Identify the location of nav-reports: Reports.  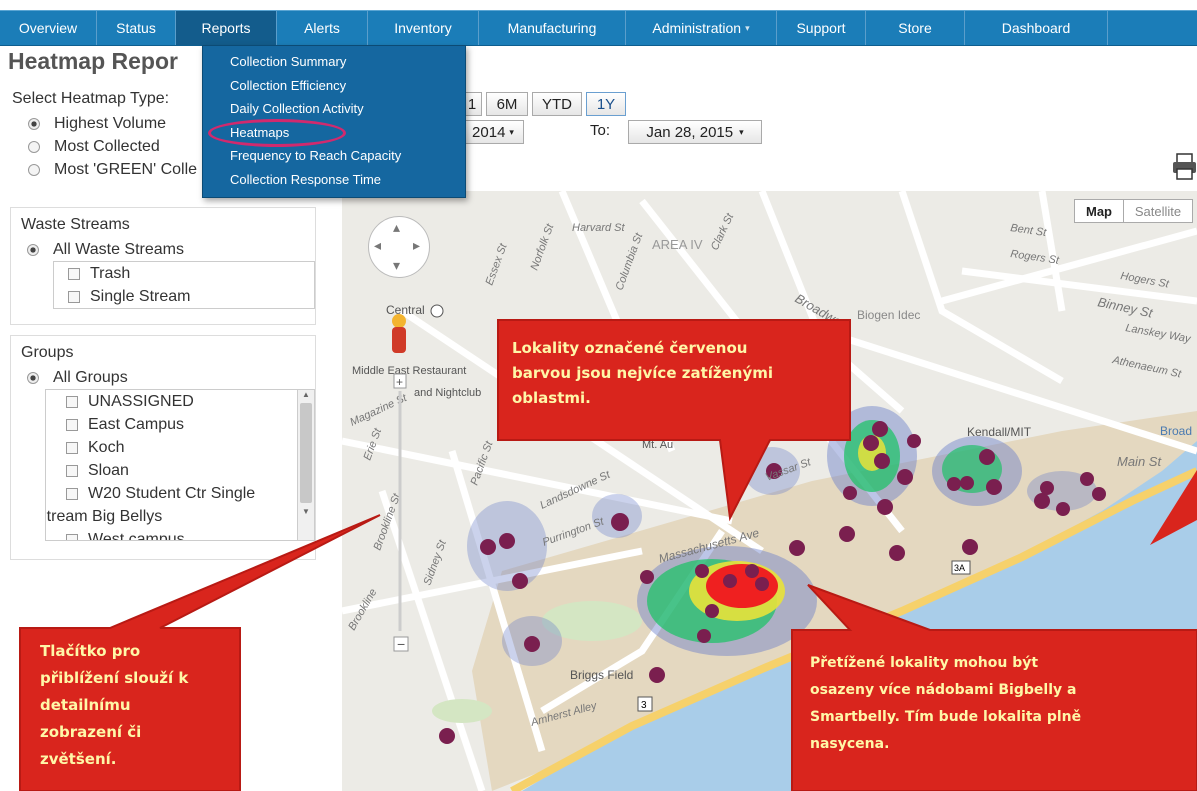
(226, 28).